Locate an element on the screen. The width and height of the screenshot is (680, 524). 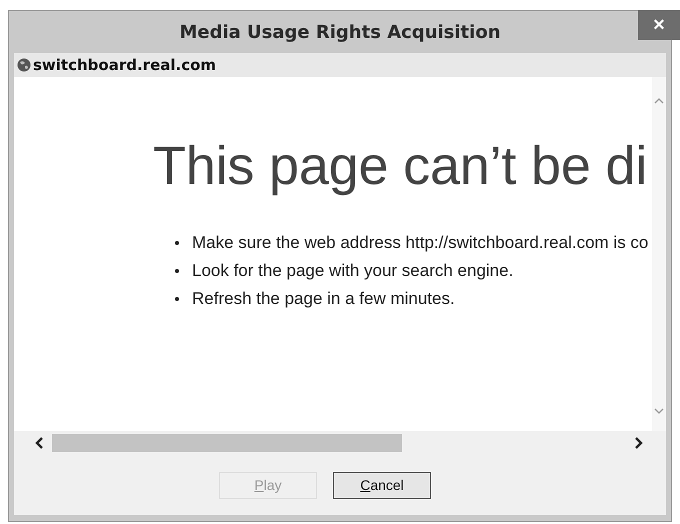
horizontal-scrollbar is located at coordinates (340, 443).